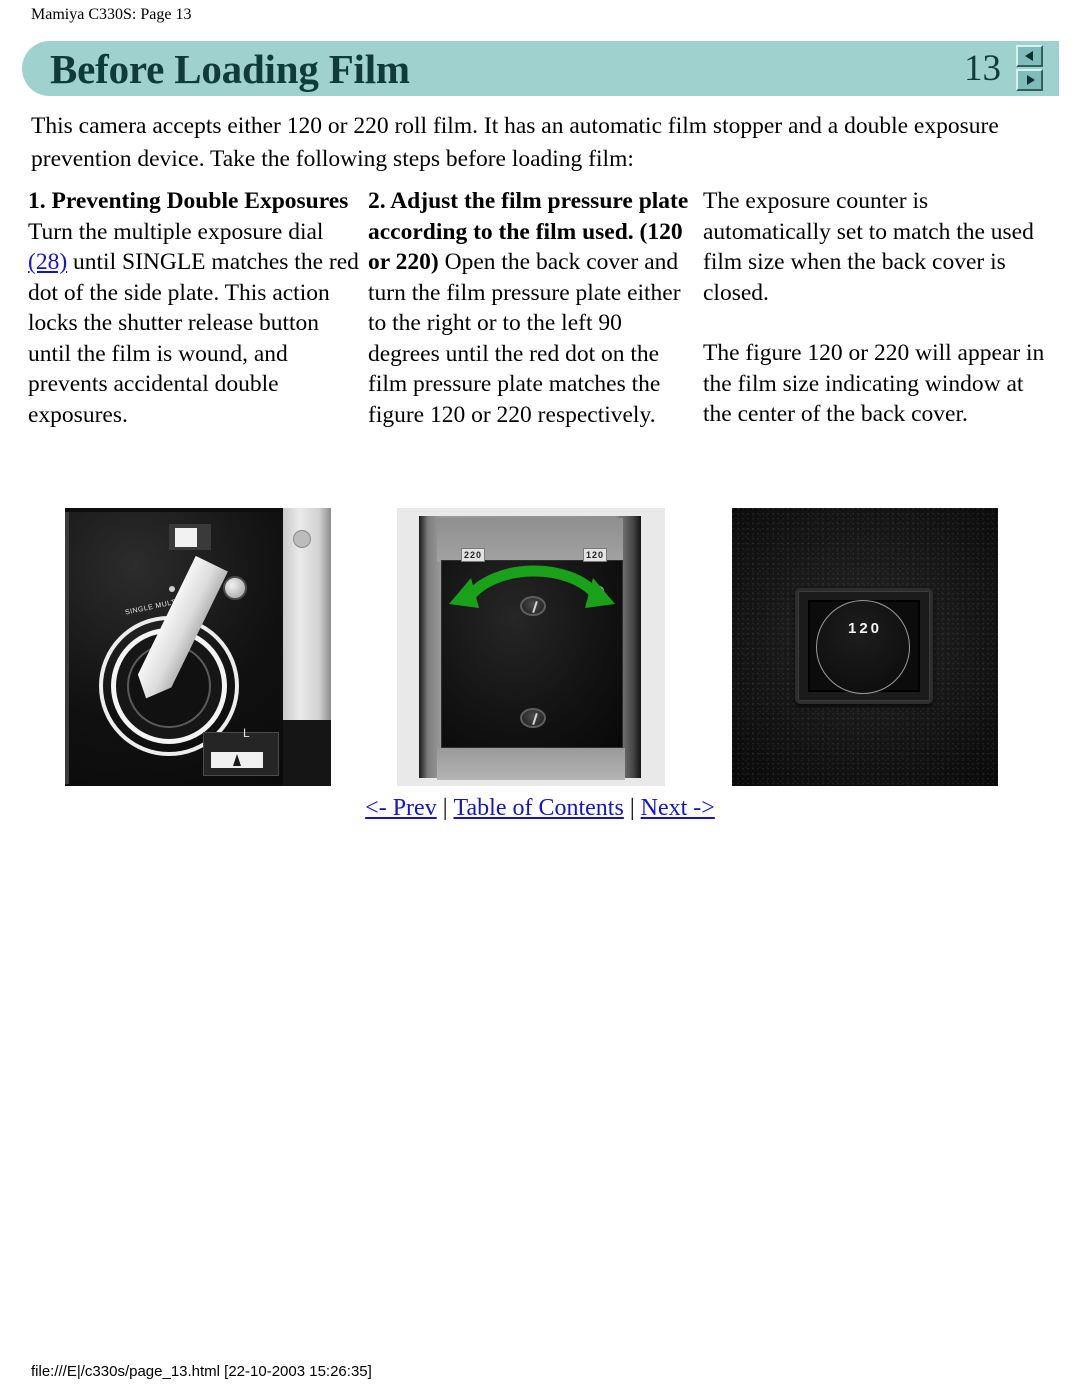 Image resolution: width=1080 pixels, height=1397 pixels. What do you see at coordinates (198, 647) in the screenshot?
I see `figure-side-plate-multiple-exposure-dial: SINGLE MULTI L` at bounding box center [198, 647].